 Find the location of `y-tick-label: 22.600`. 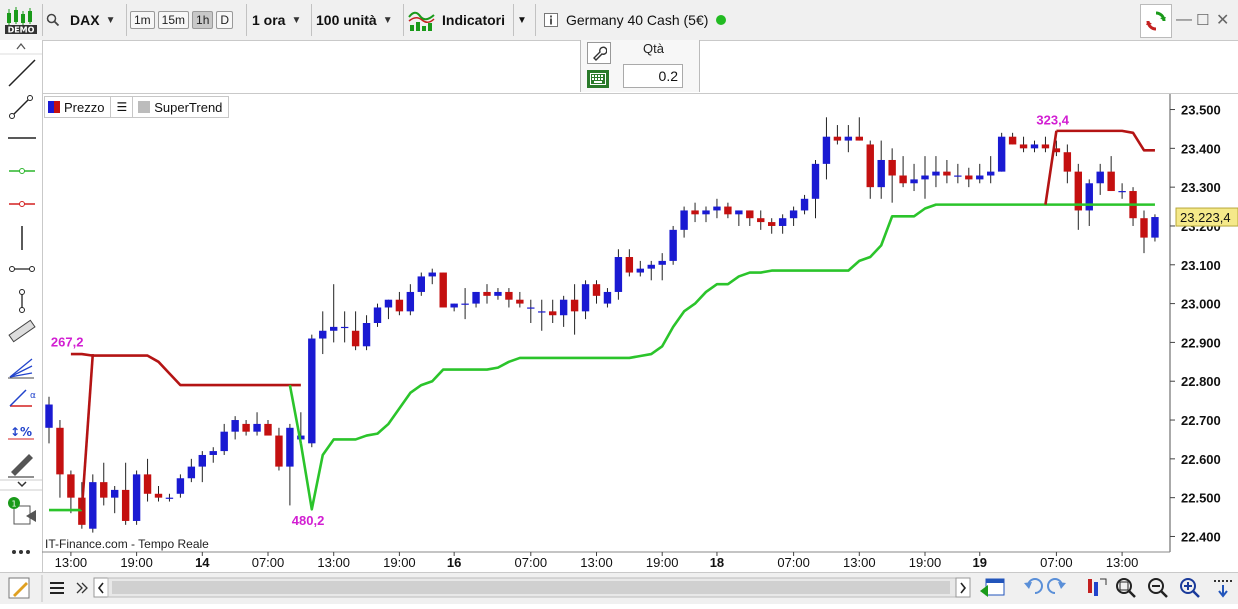

y-tick-label: 22.600 is located at coordinates (1201, 459).